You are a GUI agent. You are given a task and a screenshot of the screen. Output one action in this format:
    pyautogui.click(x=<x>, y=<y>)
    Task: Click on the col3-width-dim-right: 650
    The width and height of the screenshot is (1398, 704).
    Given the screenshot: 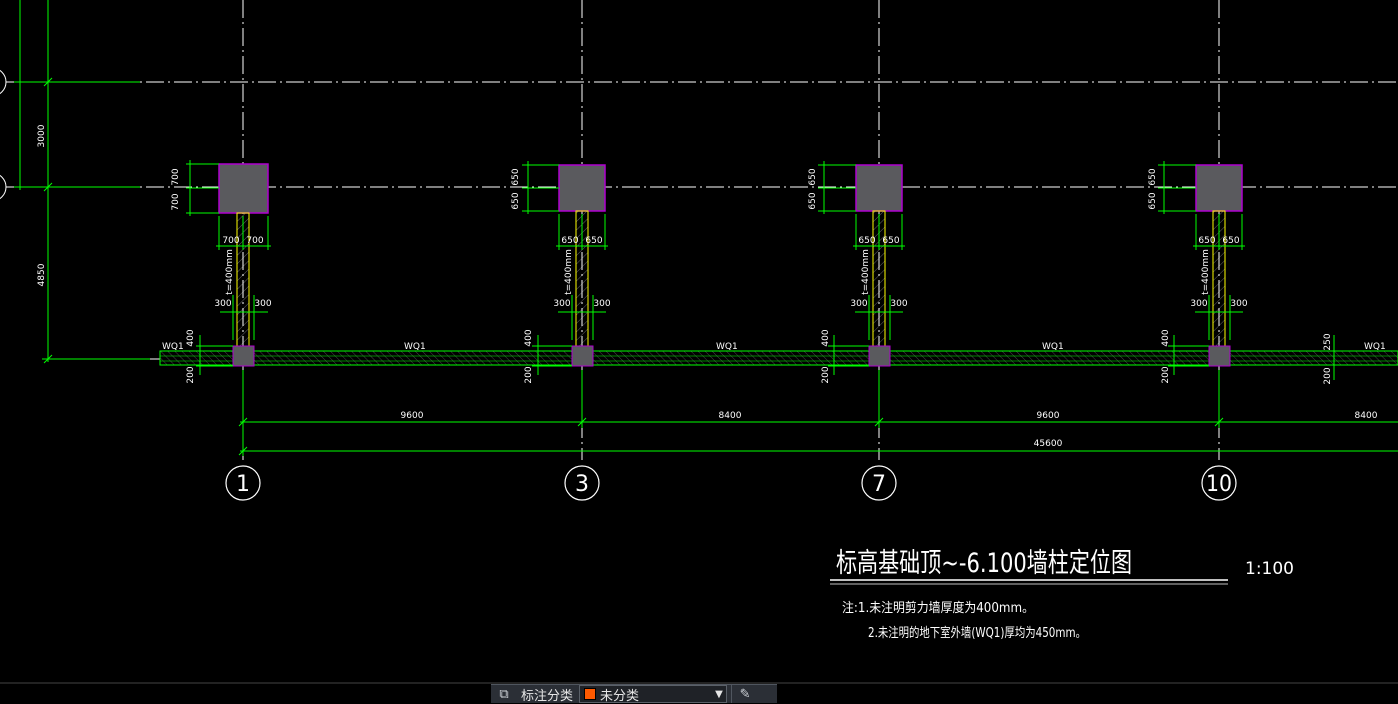 What is the action you would take?
    pyautogui.click(x=593, y=241)
    